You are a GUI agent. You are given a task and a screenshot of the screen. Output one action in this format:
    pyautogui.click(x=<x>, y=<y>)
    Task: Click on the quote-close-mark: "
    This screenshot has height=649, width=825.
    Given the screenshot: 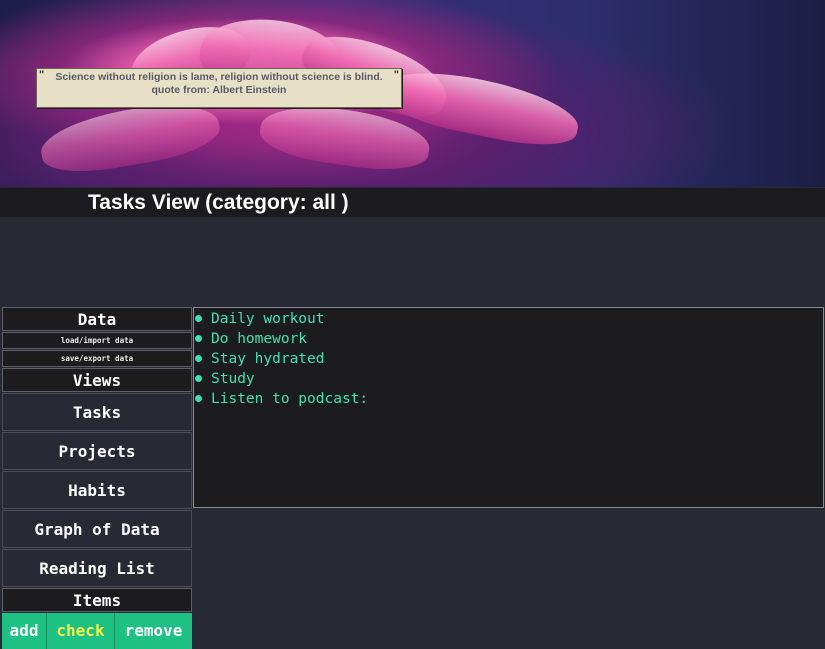 What is the action you would take?
    pyautogui.click(x=396, y=75)
    